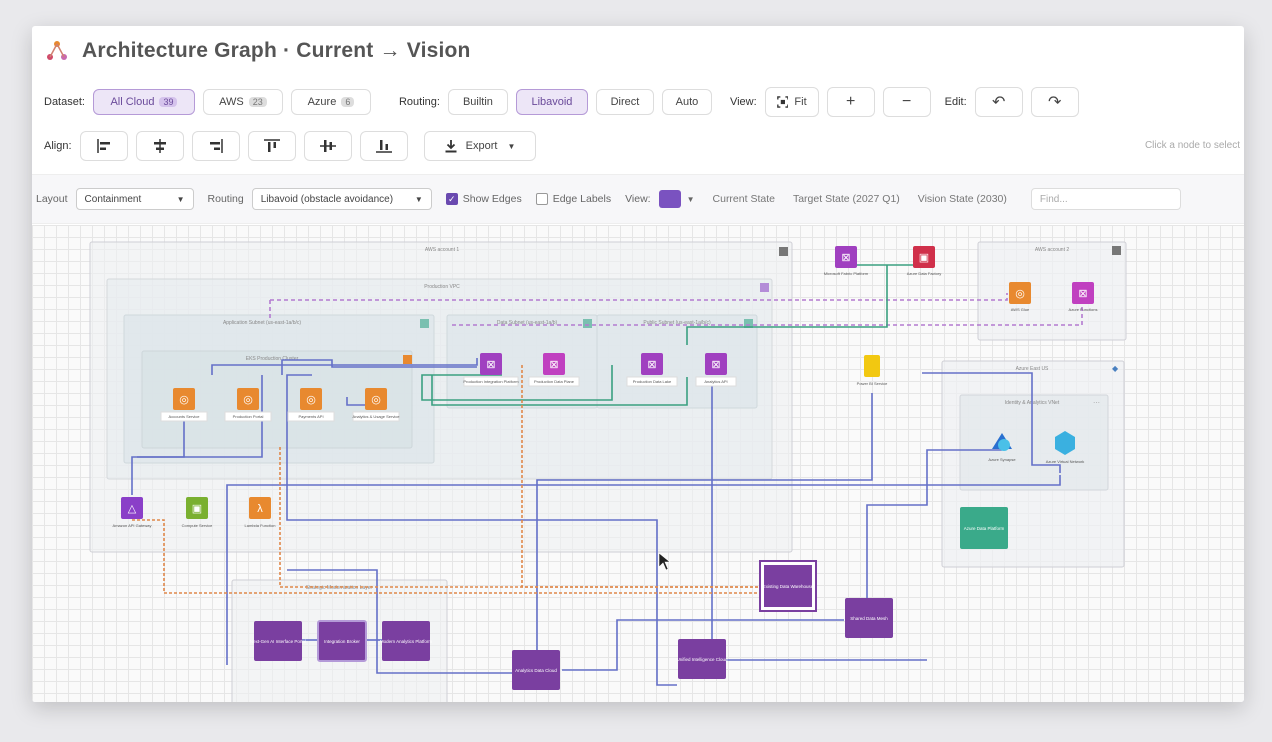  Describe the element at coordinates (527, 323) in the screenshot. I see `group-label: Data Subnet (us-east-1a/b)` at that location.